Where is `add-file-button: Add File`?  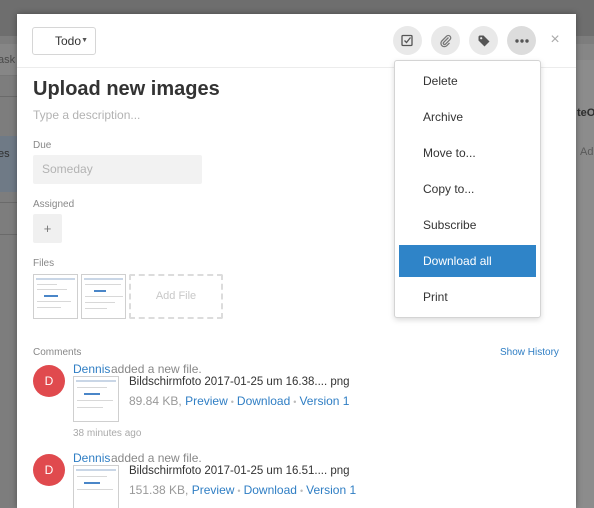
add-file-button: Add File is located at coordinates (176, 296).